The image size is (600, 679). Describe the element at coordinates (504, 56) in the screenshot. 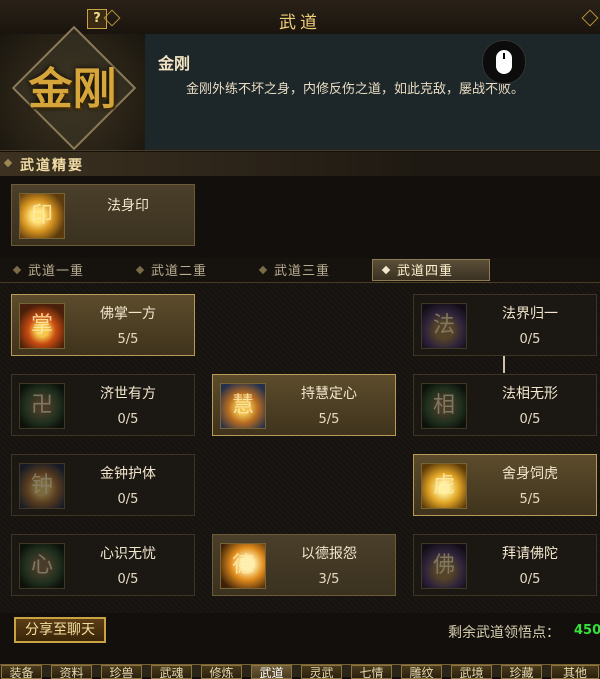

I see `mouse-wheel-icon` at that location.